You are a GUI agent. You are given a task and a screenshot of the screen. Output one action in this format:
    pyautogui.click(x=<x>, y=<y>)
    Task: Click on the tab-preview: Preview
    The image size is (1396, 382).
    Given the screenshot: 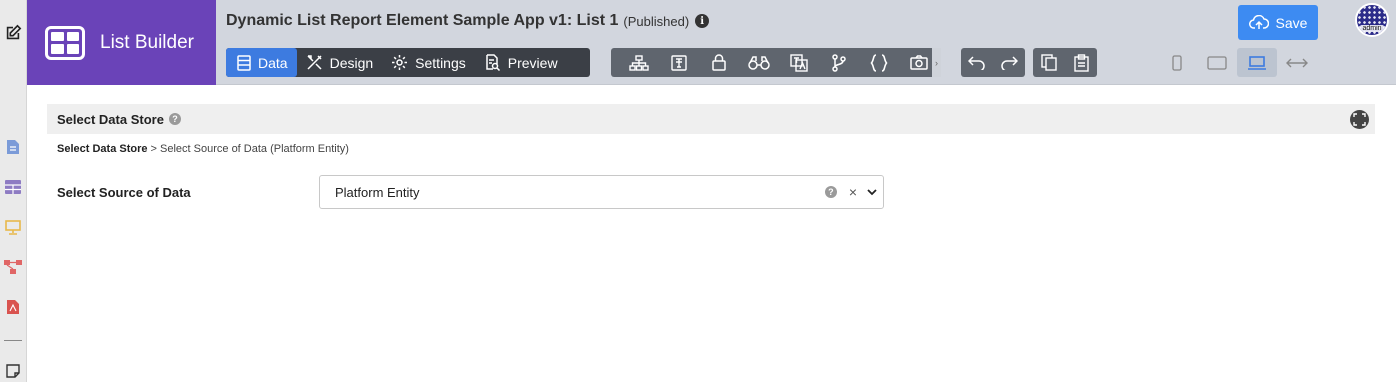 What is the action you would take?
    pyautogui.click(x=521, y=62)
    